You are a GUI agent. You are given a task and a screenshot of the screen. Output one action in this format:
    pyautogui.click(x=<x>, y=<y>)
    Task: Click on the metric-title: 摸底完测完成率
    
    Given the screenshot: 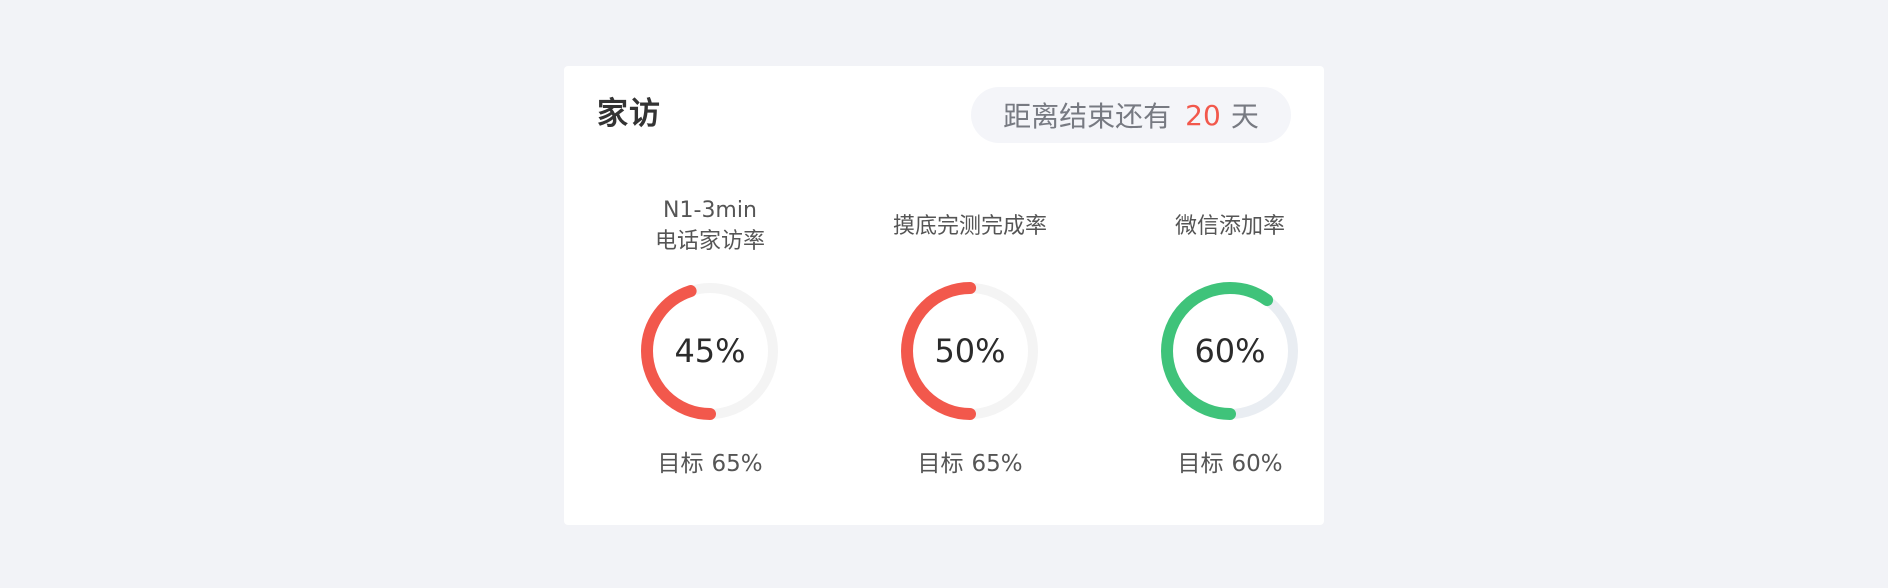 What is the action you would take?
    pyautogui.click(x=970, y=226)
    